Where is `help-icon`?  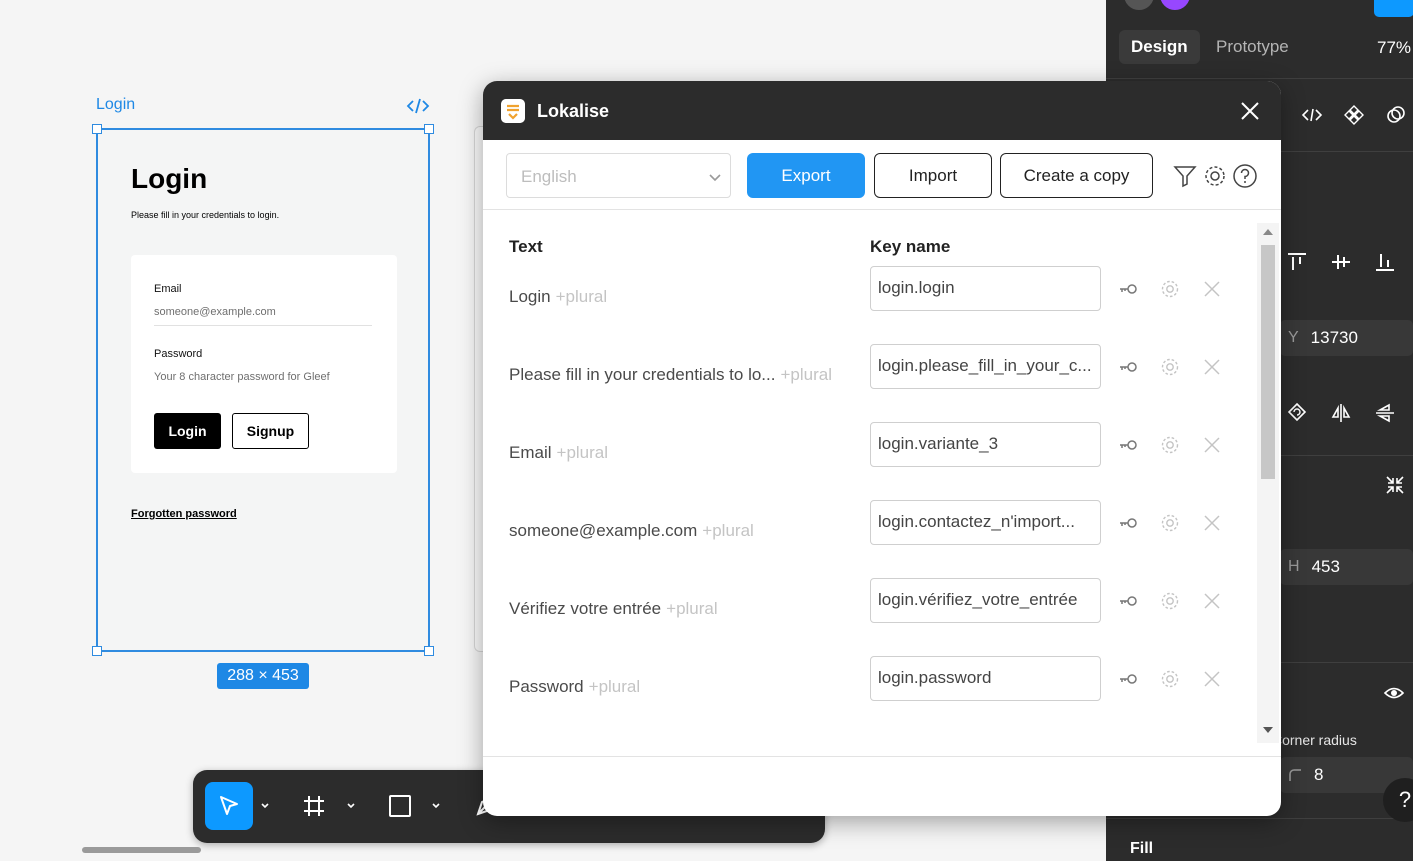 help-icon is located at coordinates (1245, 176).